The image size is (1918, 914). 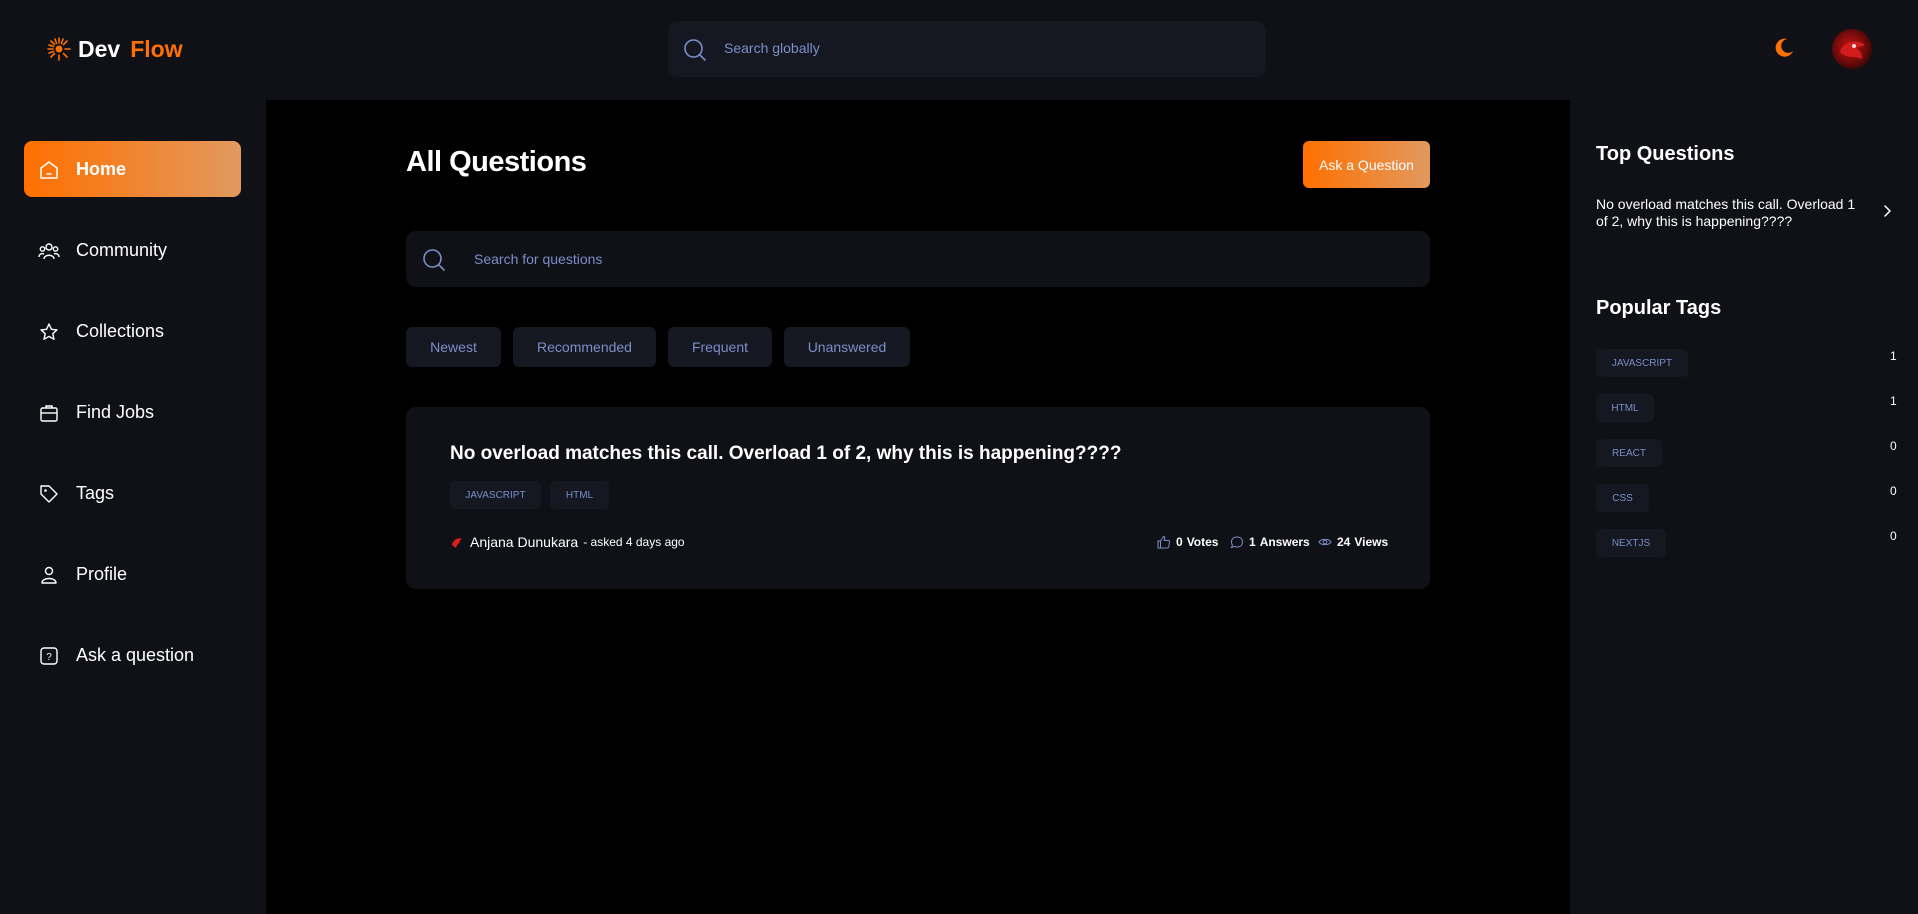 What do you see at coordinates (1202, 542) in the screenshot?
I see `votes-label: Votes` at bounding box center [1202, 542].